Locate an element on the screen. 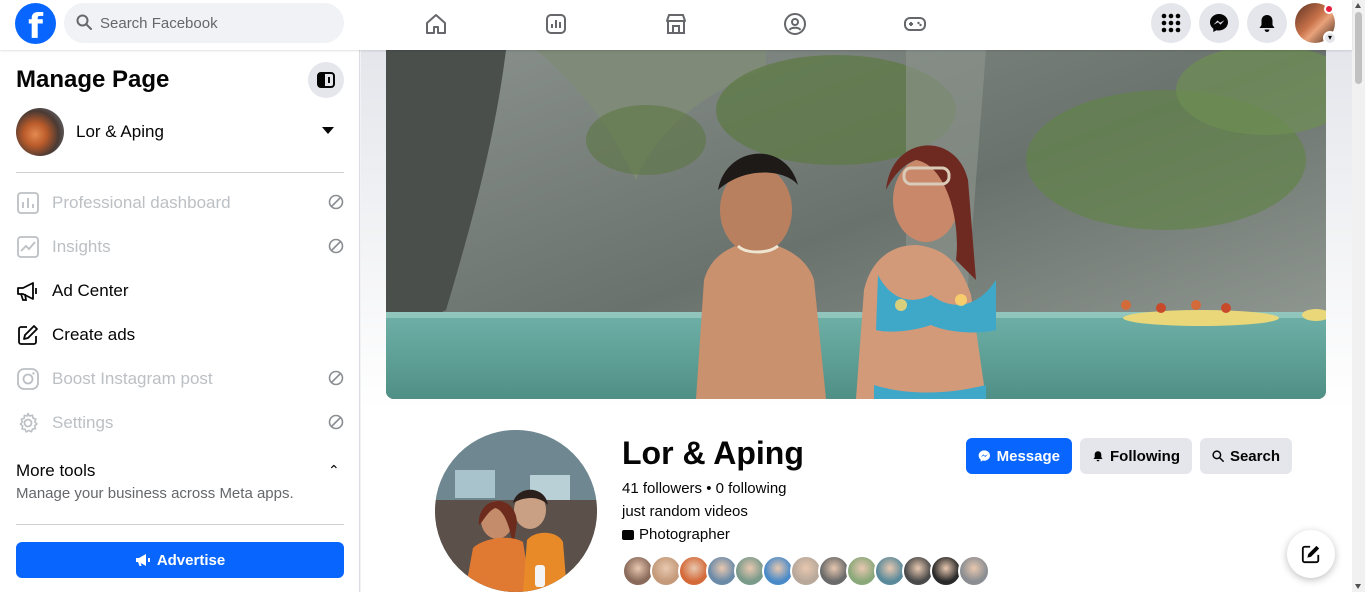 The image size is (1365, 592). sidebar-item-boost-instagram-post: Boost Instagram post is located at coordinates (180, 379).